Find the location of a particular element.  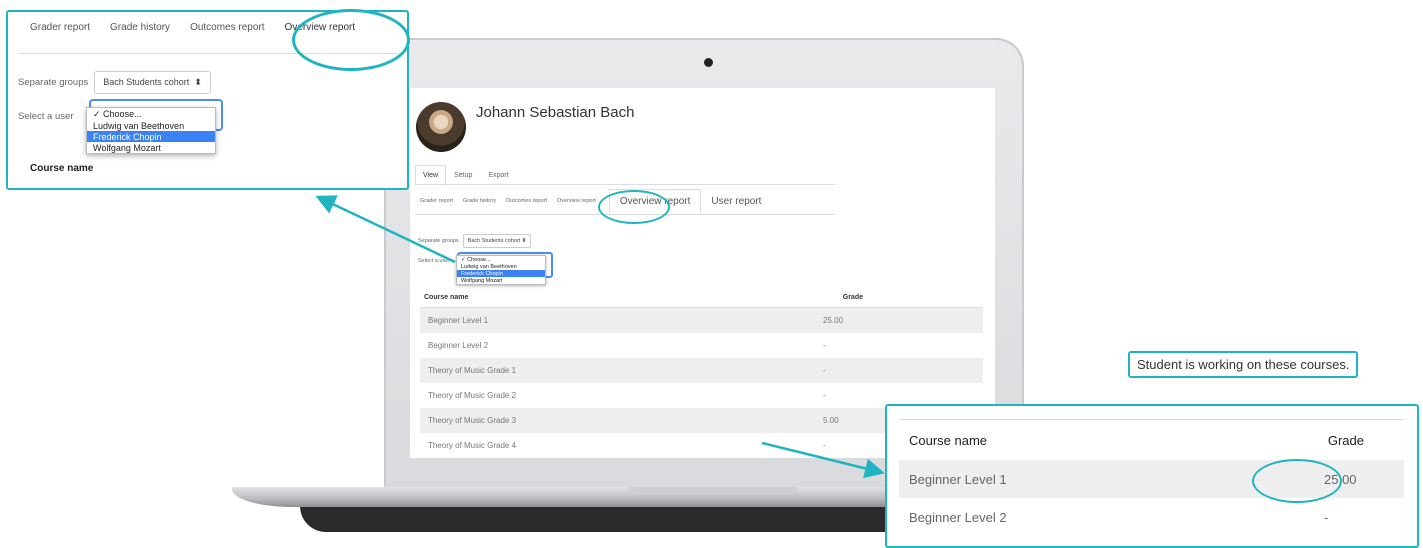

avatar is located at coordinates (441, 127).